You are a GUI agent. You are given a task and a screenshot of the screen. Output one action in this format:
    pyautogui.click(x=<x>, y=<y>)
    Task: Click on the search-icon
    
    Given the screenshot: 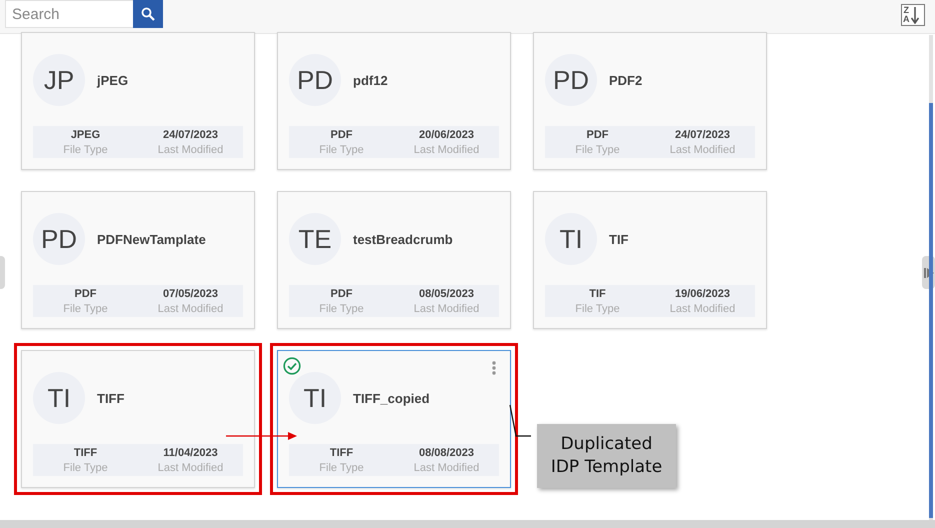 What is the action you would take?
    pyautogui.click(x=148, y=14)
    